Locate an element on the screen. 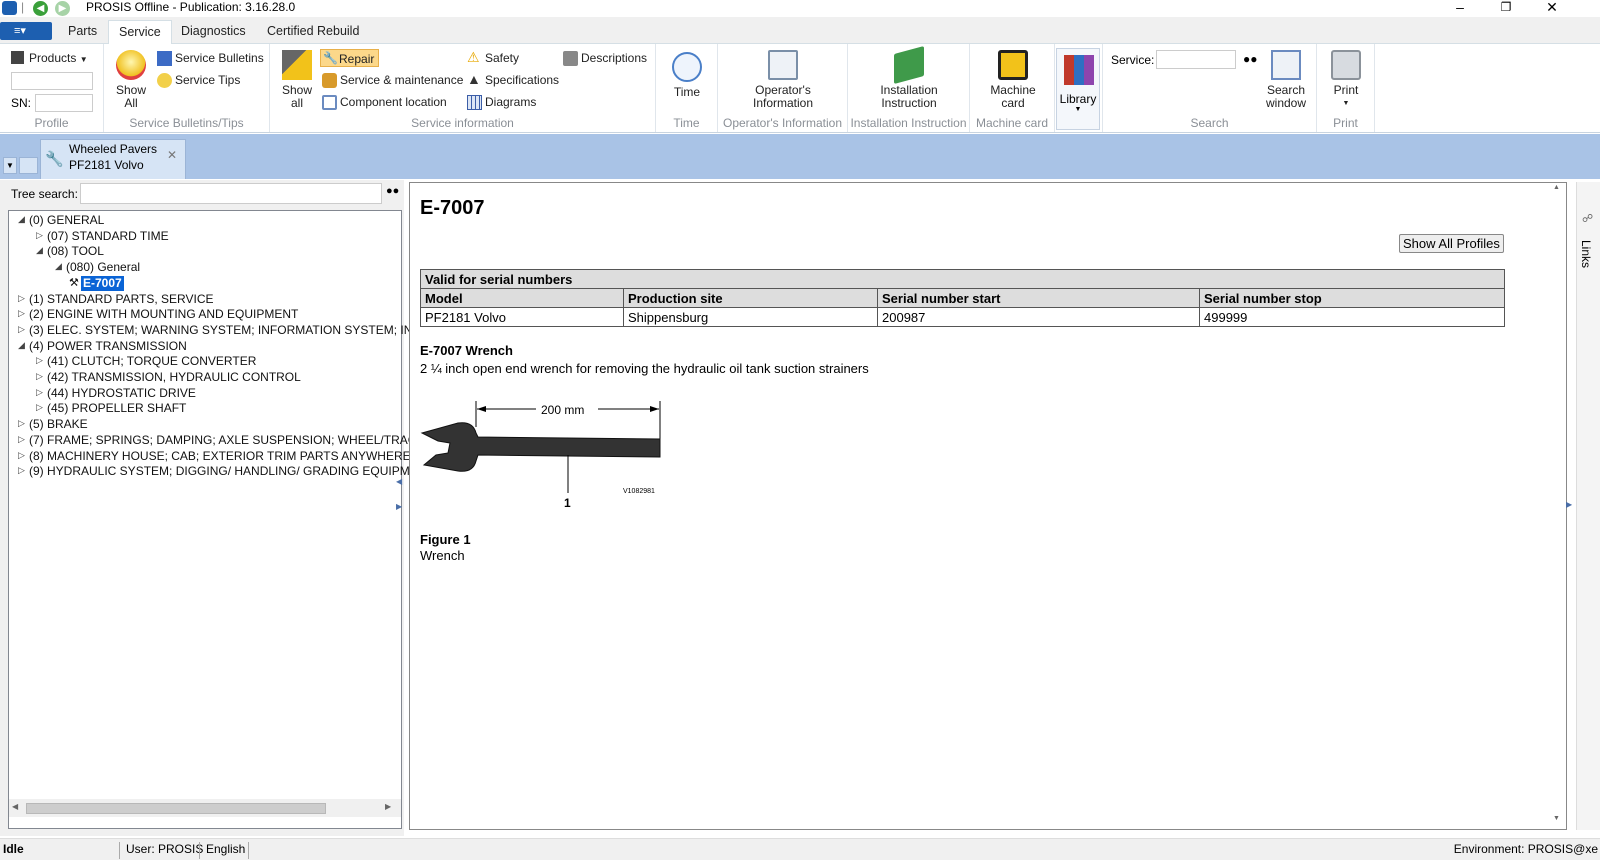 The height and width of the screenshot is (860, 1600). status-separator is located at coordinates (199, 850).